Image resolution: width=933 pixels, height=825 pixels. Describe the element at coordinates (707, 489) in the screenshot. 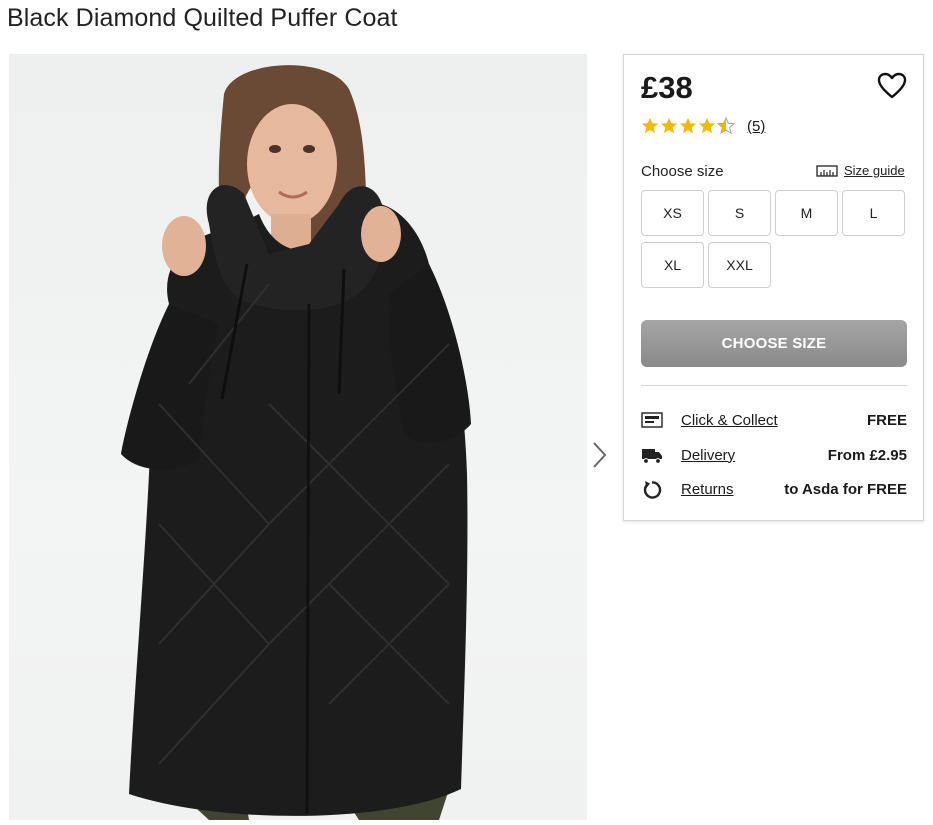

I see `returns-link: Returns` at that location.